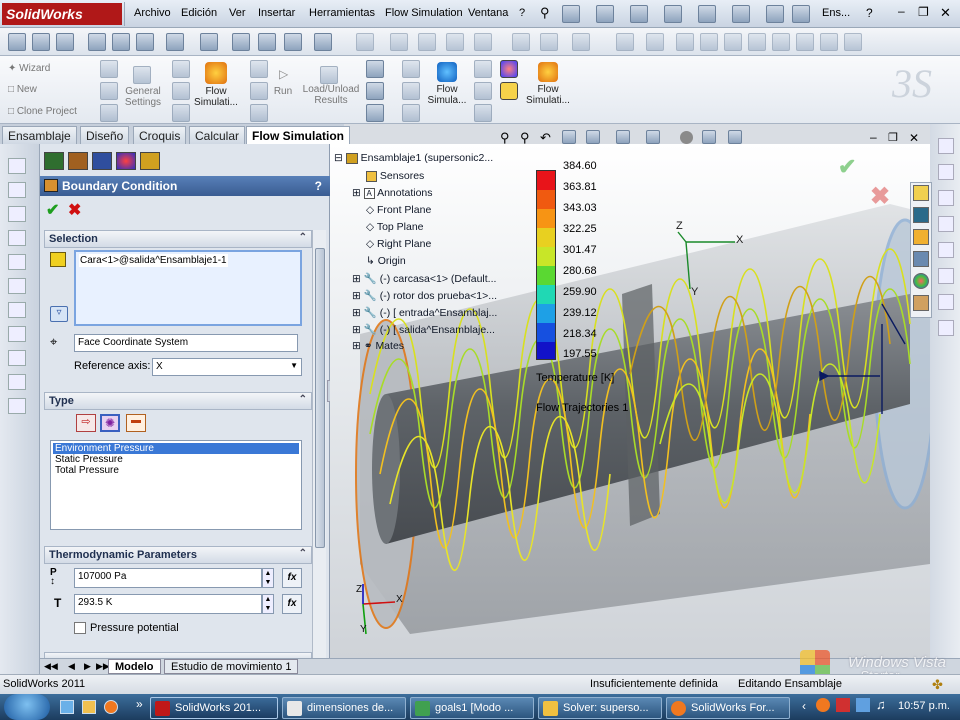 The width and height of the screenshot is (960, 720). I want to click on results-icon, so click(447, 72).